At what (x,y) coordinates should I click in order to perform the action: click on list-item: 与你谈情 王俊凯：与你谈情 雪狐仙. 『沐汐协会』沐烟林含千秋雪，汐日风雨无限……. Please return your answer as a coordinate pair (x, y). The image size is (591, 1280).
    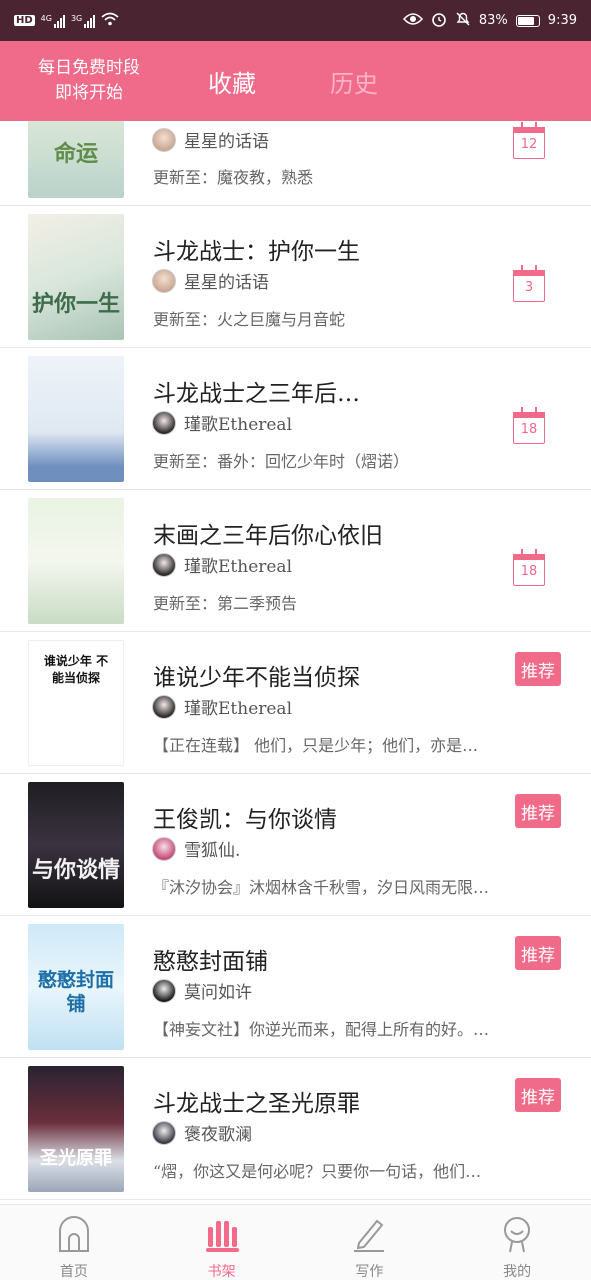
    Looking at the image, I should click on (295, 845).